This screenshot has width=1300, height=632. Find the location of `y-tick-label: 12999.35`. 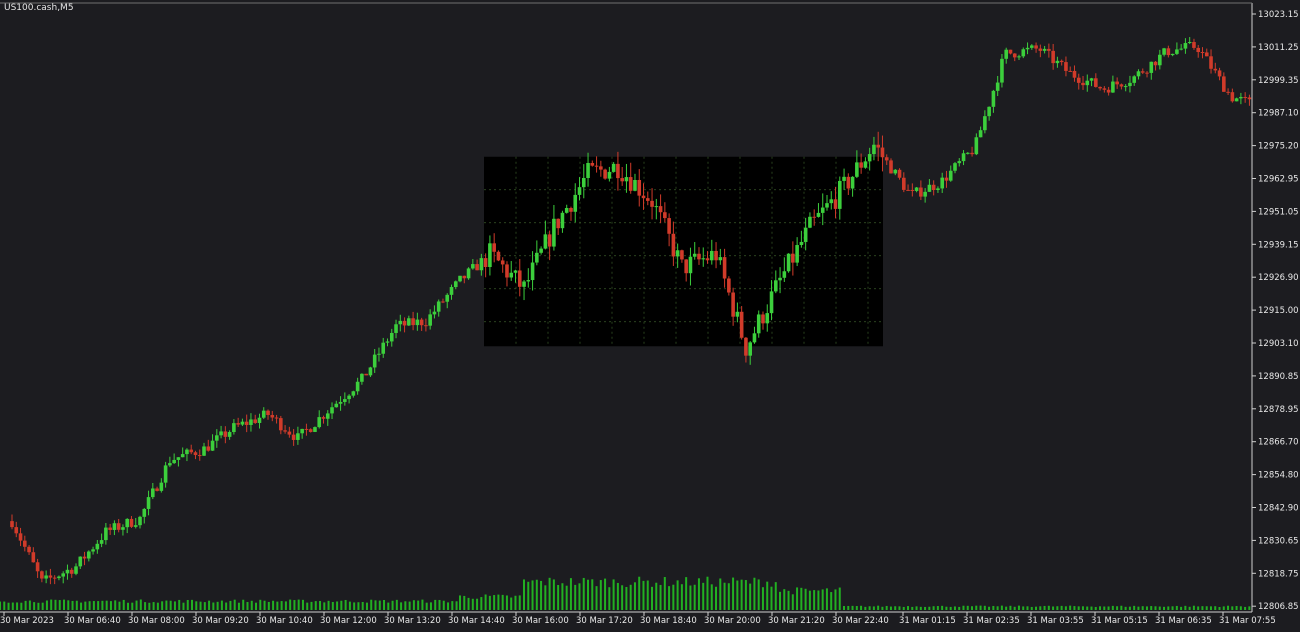

y-tick-label: 12999.35 is located at coordinates (1278, 81).